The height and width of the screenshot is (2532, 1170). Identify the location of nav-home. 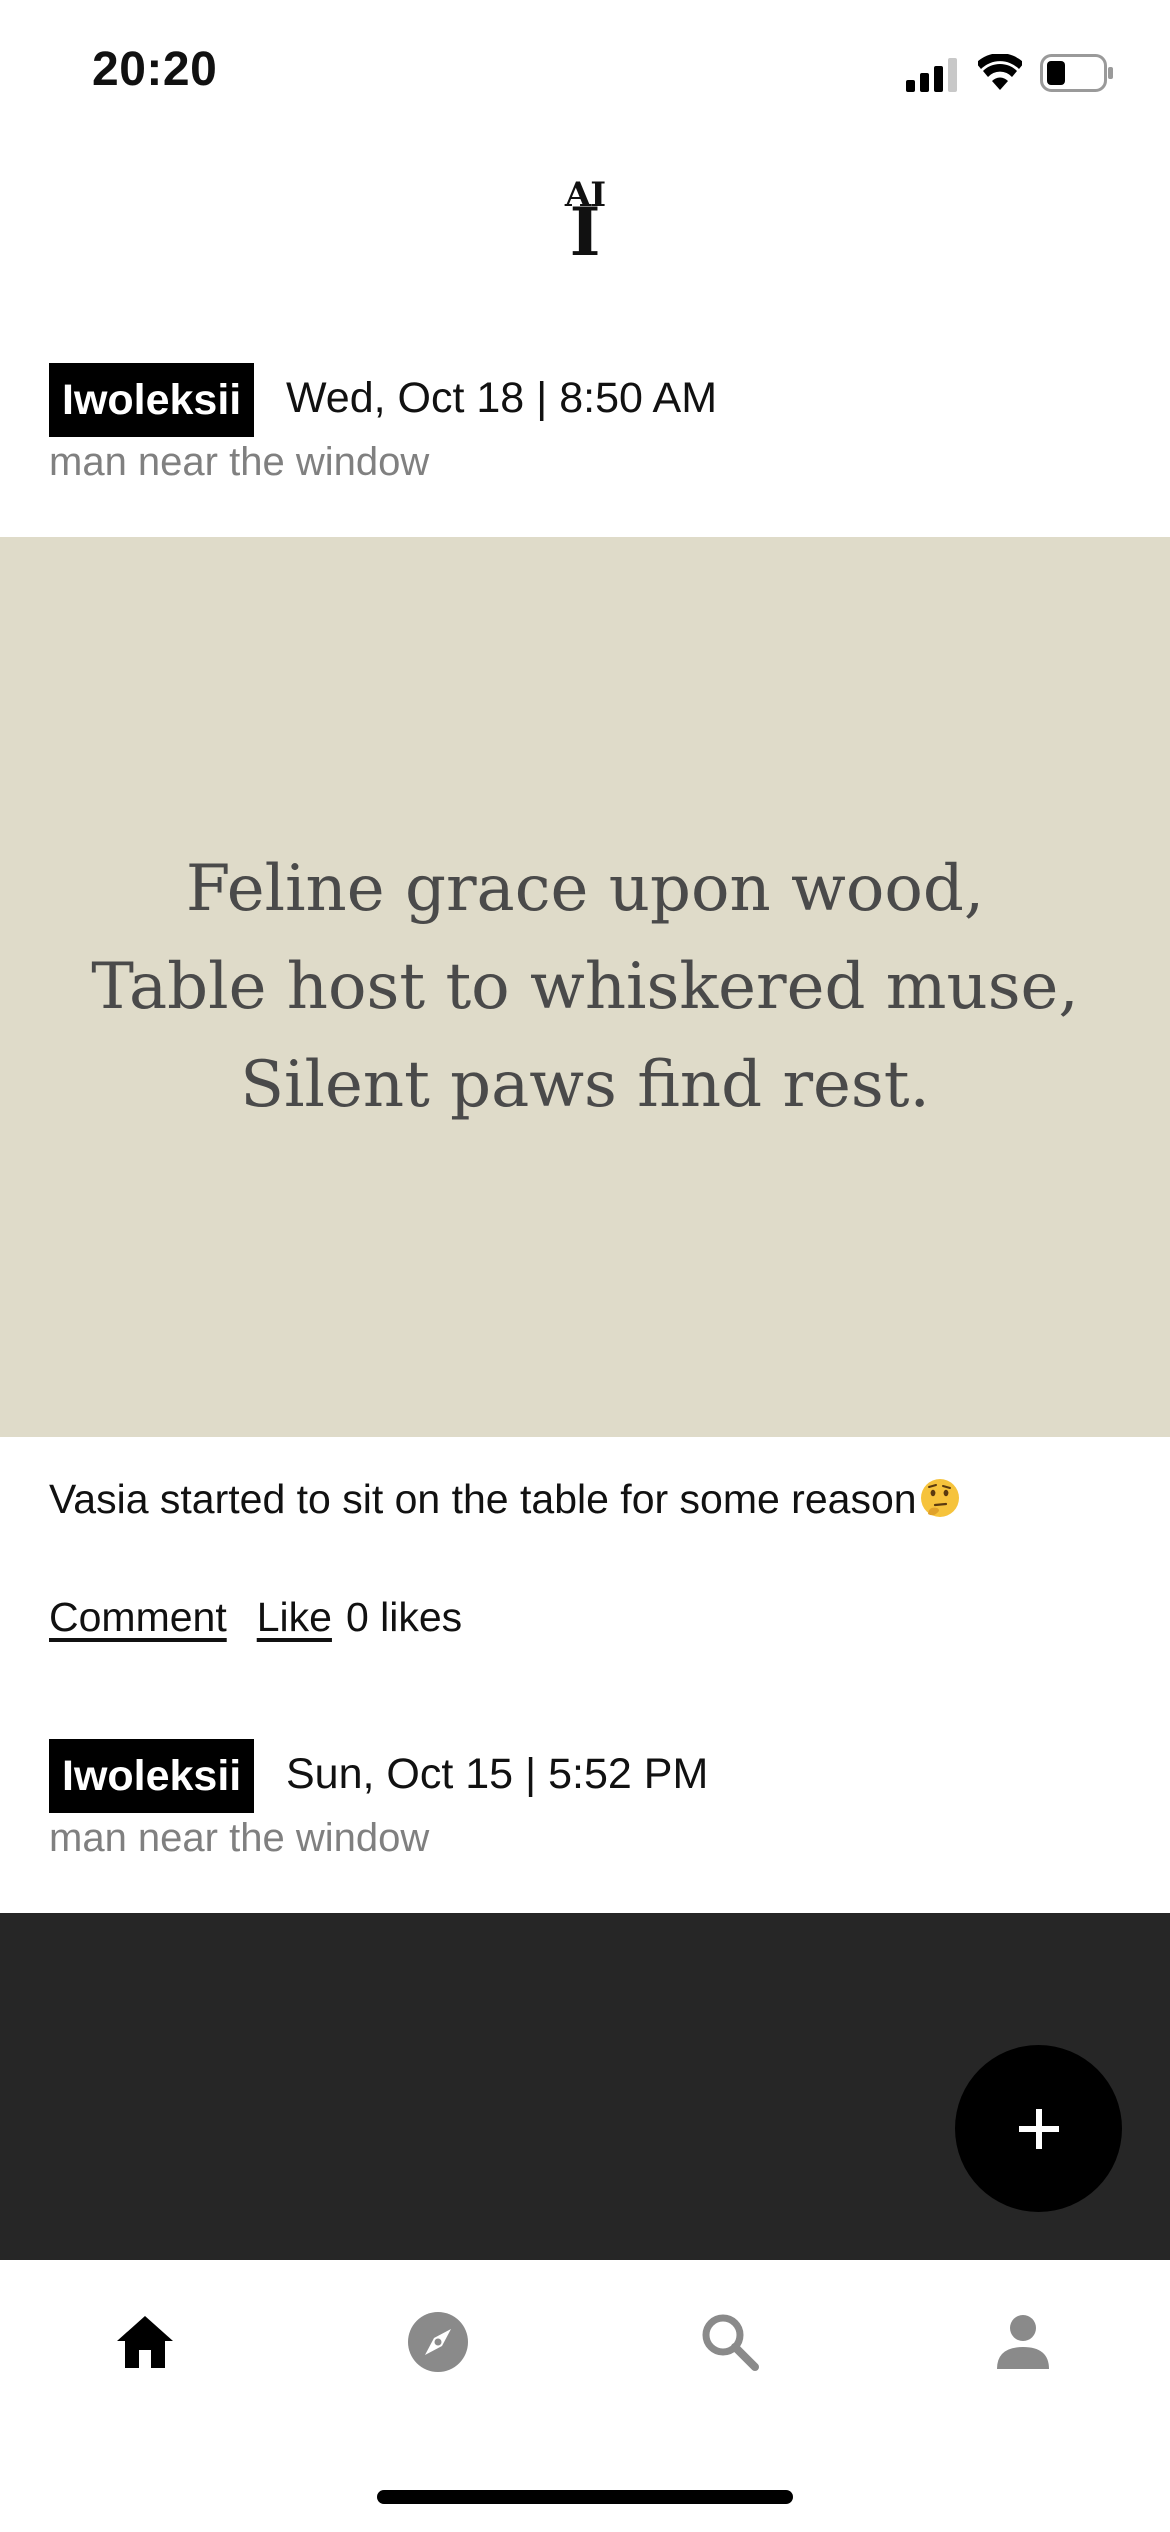
(145, 2342).